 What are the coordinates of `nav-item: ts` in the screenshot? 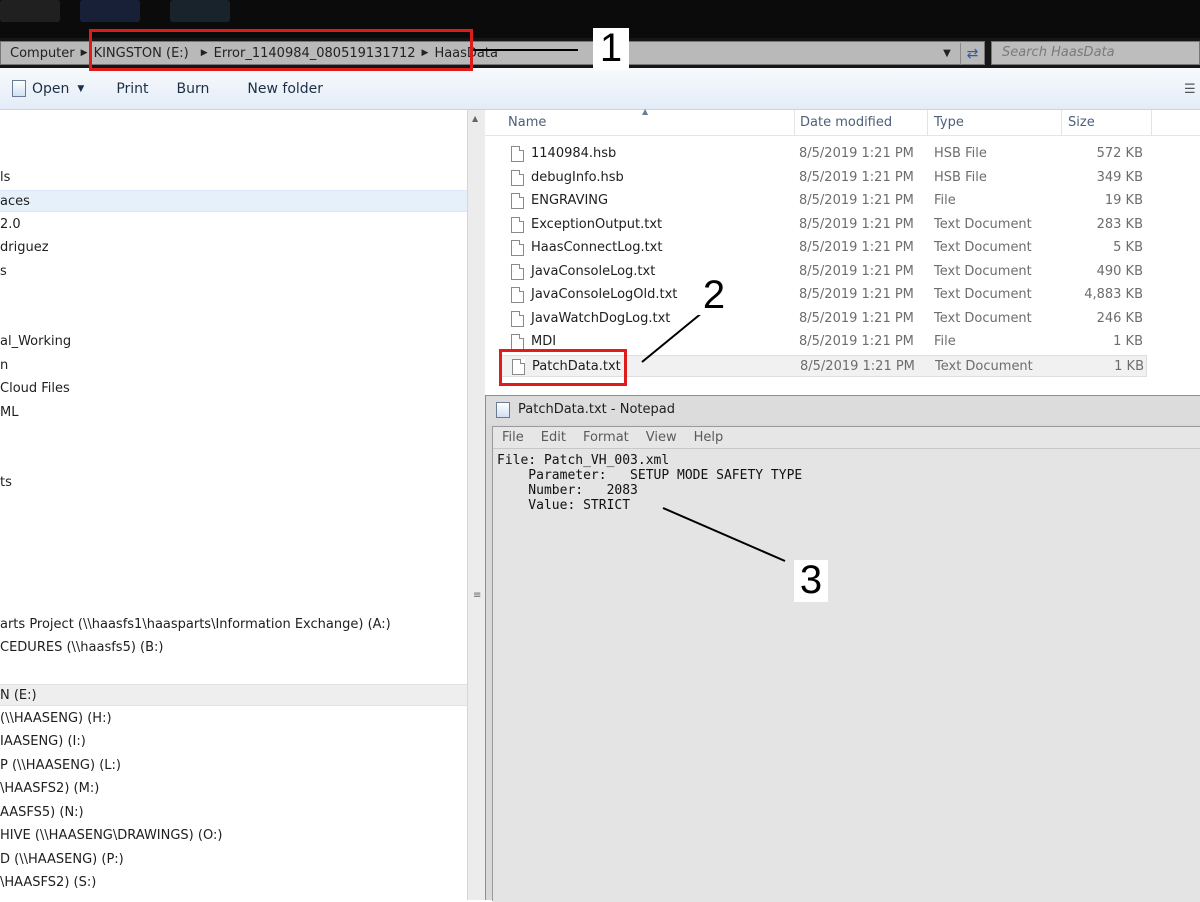 It's located at (233, 483).